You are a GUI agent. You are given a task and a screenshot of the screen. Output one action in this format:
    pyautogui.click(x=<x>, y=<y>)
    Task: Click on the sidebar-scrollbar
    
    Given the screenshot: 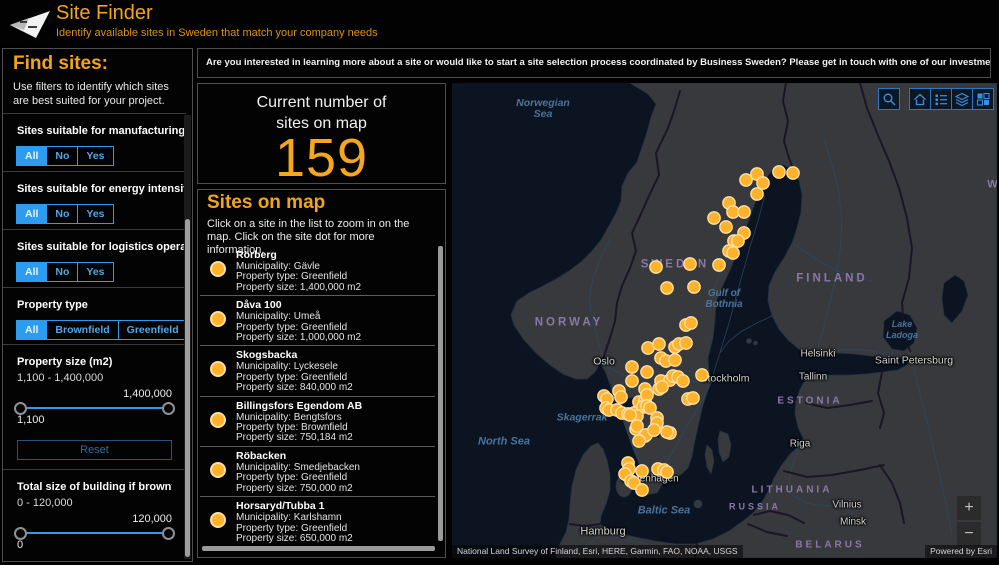 What is the action you would take?
    pyautogui.click(x=187, y=337)
    